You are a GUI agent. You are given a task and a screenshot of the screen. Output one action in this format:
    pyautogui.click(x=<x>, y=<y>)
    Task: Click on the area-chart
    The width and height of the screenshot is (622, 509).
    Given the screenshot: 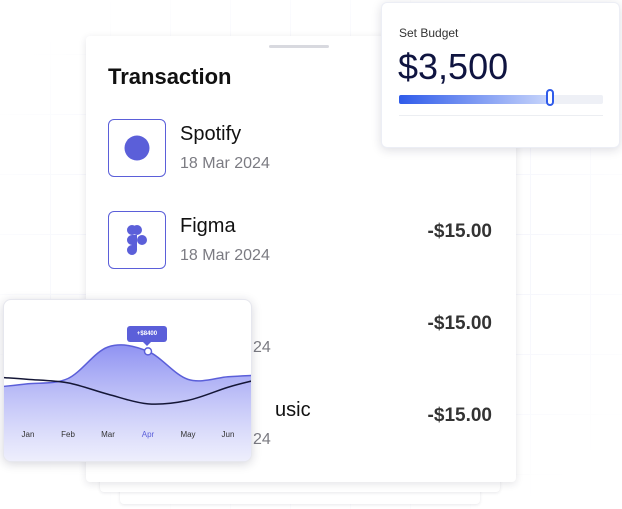 What is the action you would take?
    pyautogui.click(x=127, y=402)
    